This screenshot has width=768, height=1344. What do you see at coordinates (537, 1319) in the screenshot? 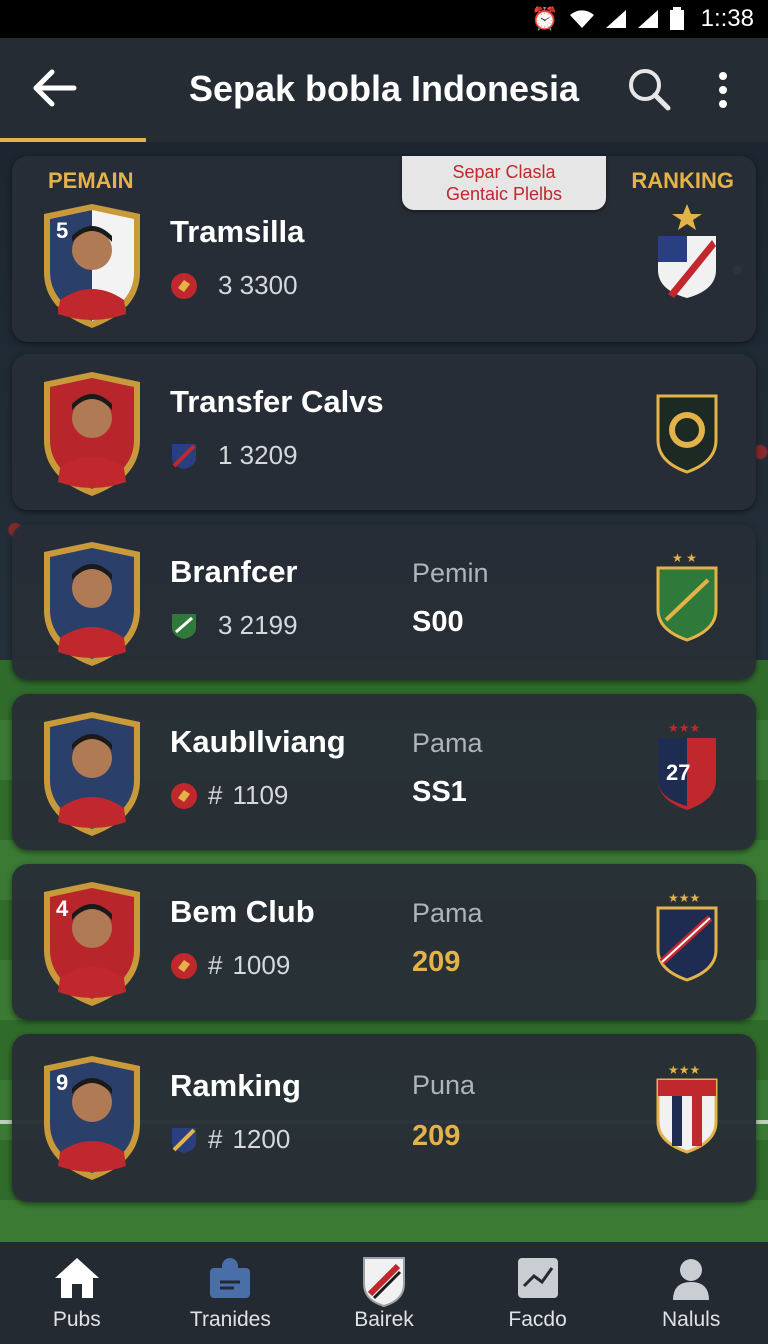
I see `nav-label: Facdo` at bounding box center [537, 1319].